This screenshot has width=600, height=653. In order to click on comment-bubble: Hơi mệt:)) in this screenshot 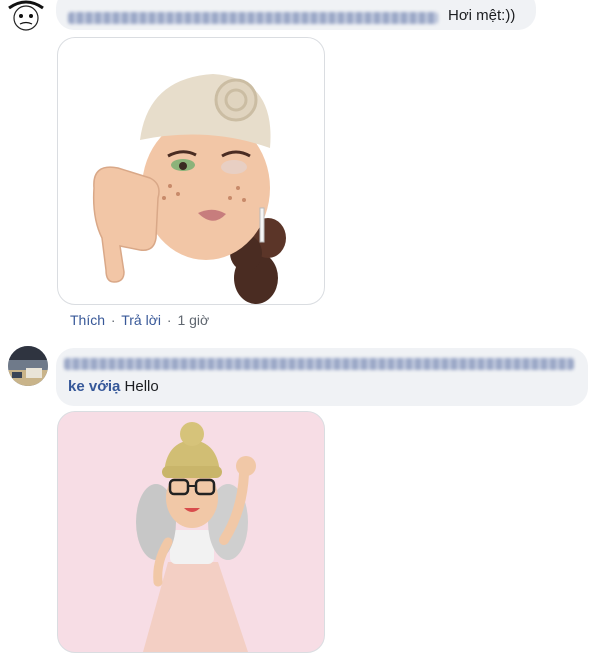, I will do `click(296, 15)`.